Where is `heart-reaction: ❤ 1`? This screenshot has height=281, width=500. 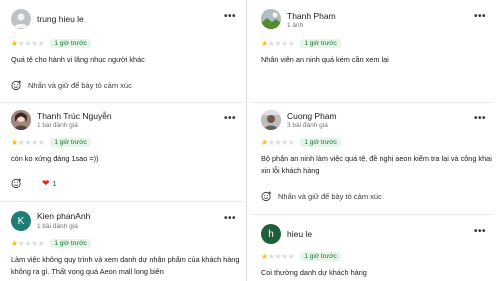 heart-reaction: ❤ 1 is located at coordinates (49, 183).